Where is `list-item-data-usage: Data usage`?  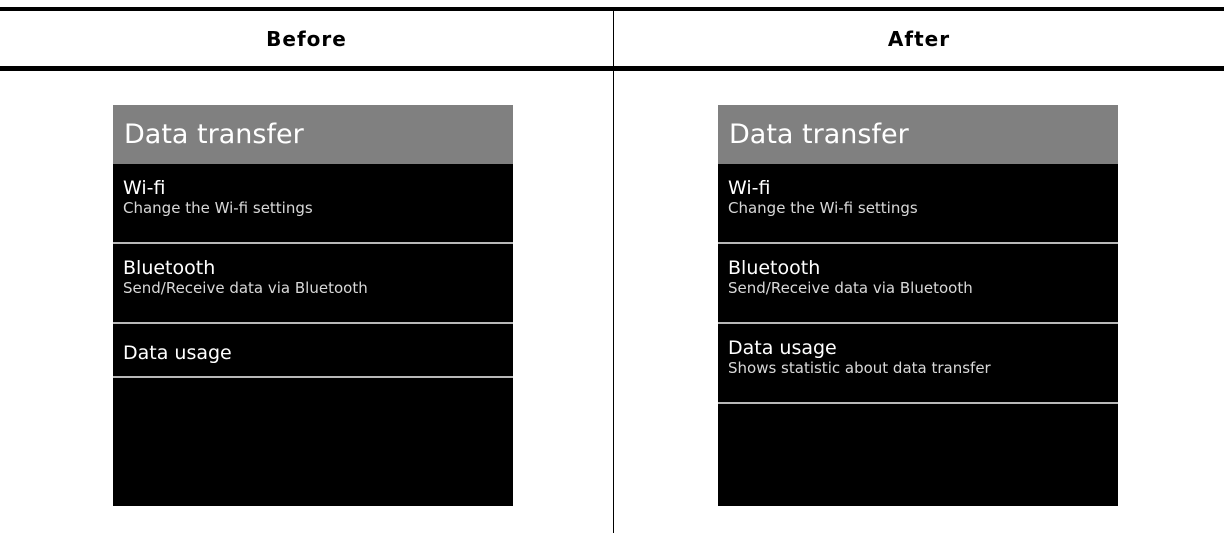 list-item-data-usage: Data usage is located at coordinates (313, 351).